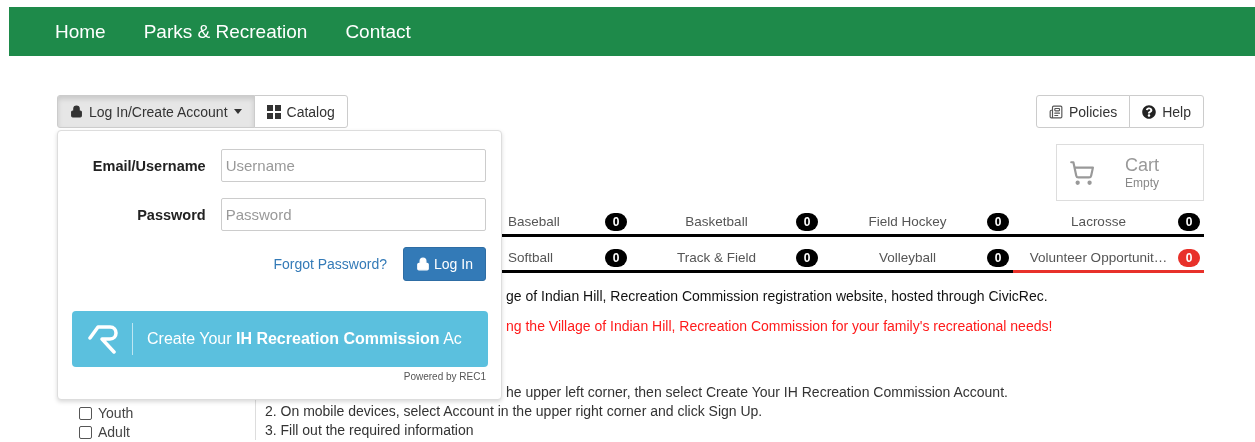 Image resolution: width=1255 pixels, height=442 pixels. What do you see at coordinates (779, 326) in the screenshot?
I see `notice-text: ng the Village of Indian Hill, Recreation Commission for your family's recreational needs!` at bounding box center [779, 326].